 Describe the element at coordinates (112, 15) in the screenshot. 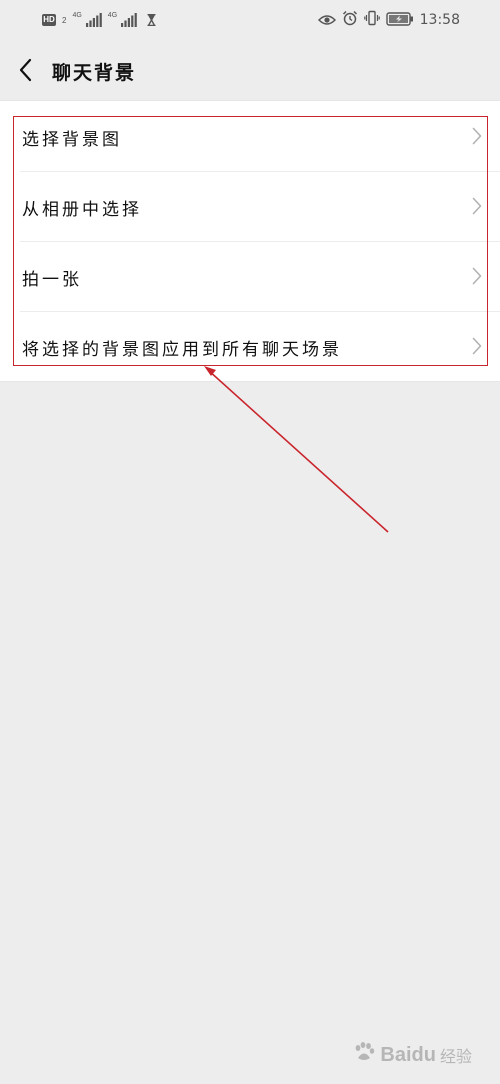

I see `network-type-2: 4G` at that location.